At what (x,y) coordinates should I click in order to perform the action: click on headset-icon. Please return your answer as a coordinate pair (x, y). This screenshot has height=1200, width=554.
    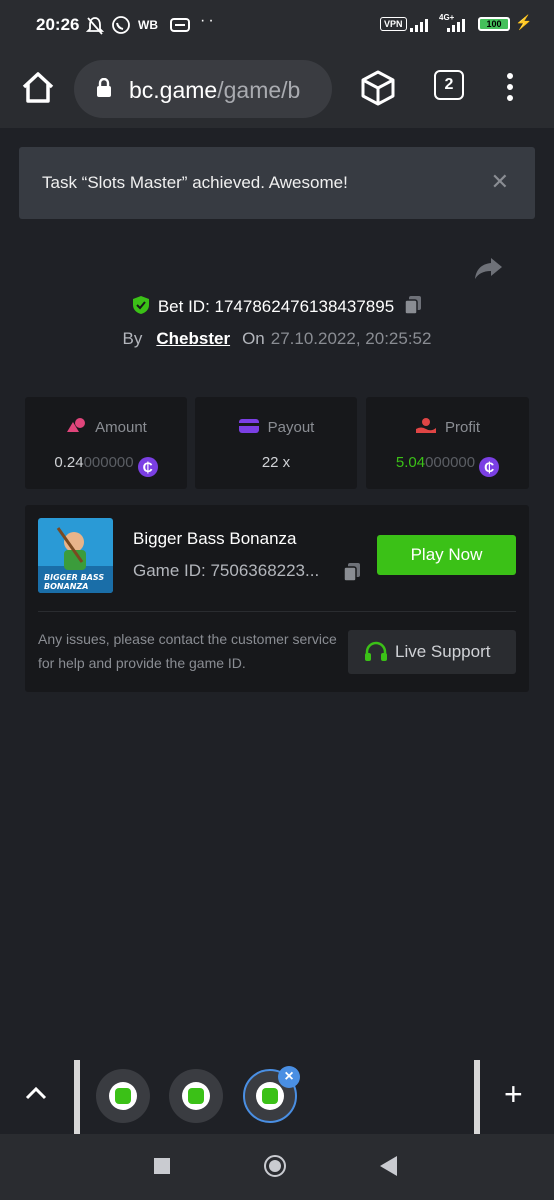
    Looking at the image, I should click on (376, 651).